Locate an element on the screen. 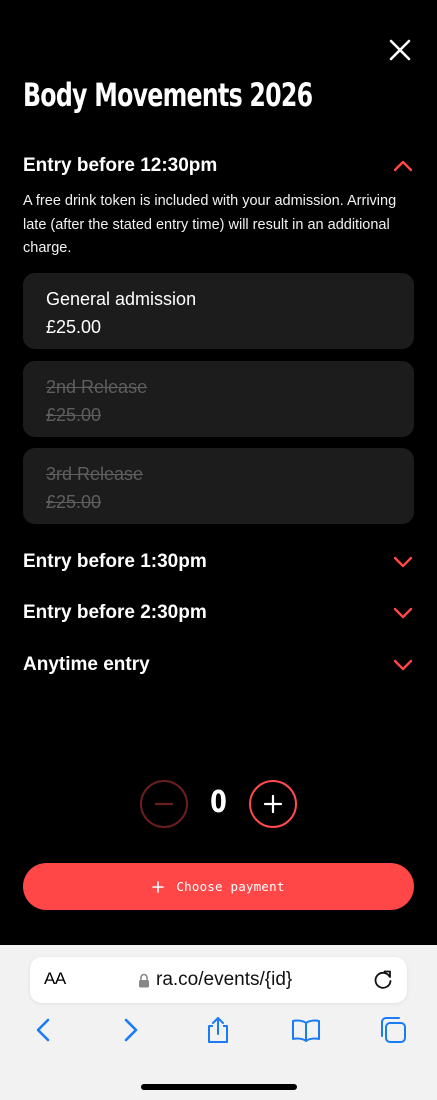 This screenshot has height=1100, width=437. section-label: Entry before 12:30pm is located at coordinates (120, 165).